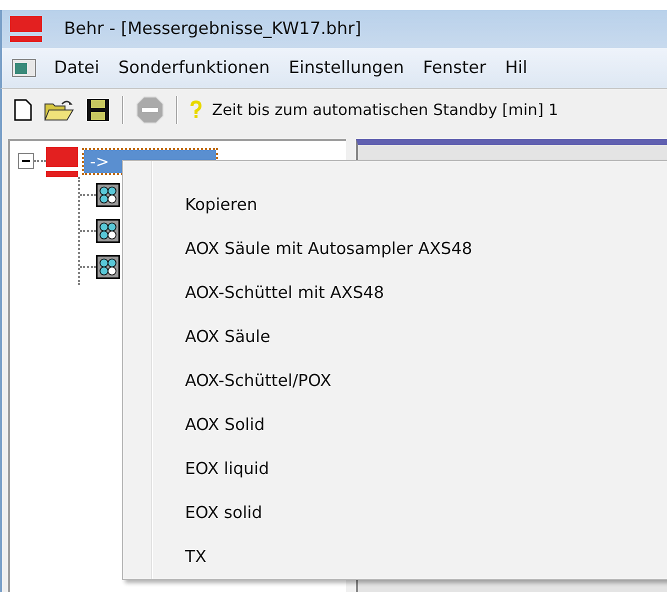 This screenshot has width=667, height=592. I want to click on open-folder-icon, so click(59, 110).